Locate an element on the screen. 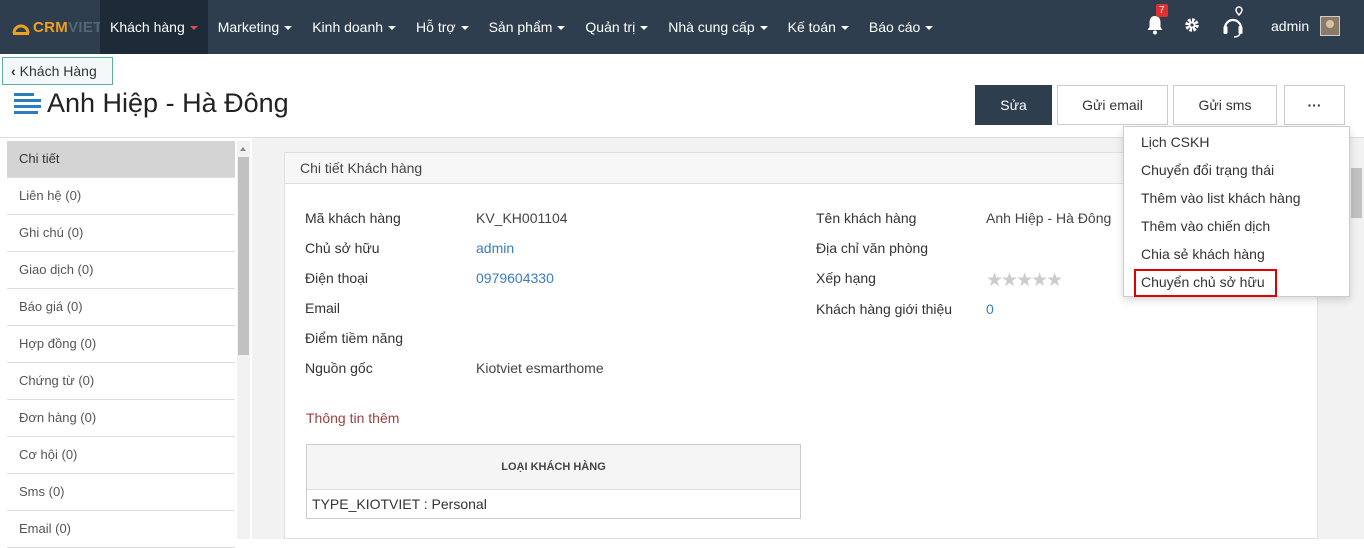  highlight-box is located at coordinates (1205, 283).